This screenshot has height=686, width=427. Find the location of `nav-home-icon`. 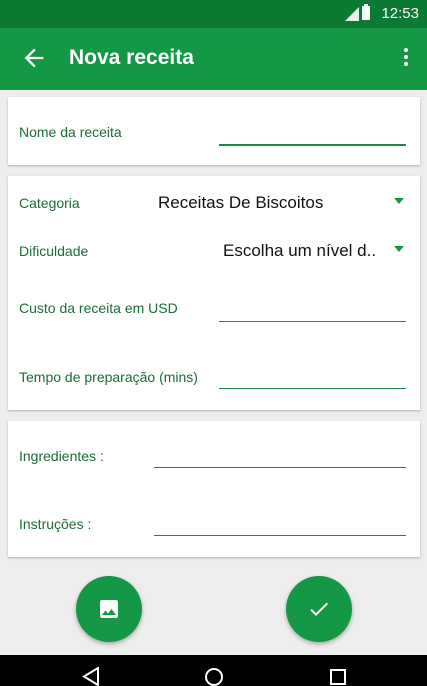

nav-home-icon is located at coordinates (214, 676).